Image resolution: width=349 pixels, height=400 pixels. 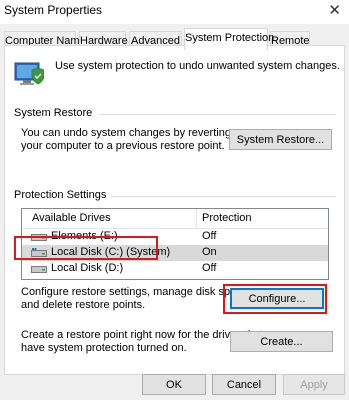 What do you see at coordinates (39, 252) in the screenshot?
I see `system-drive-icon` at bounding box center [39, 252].